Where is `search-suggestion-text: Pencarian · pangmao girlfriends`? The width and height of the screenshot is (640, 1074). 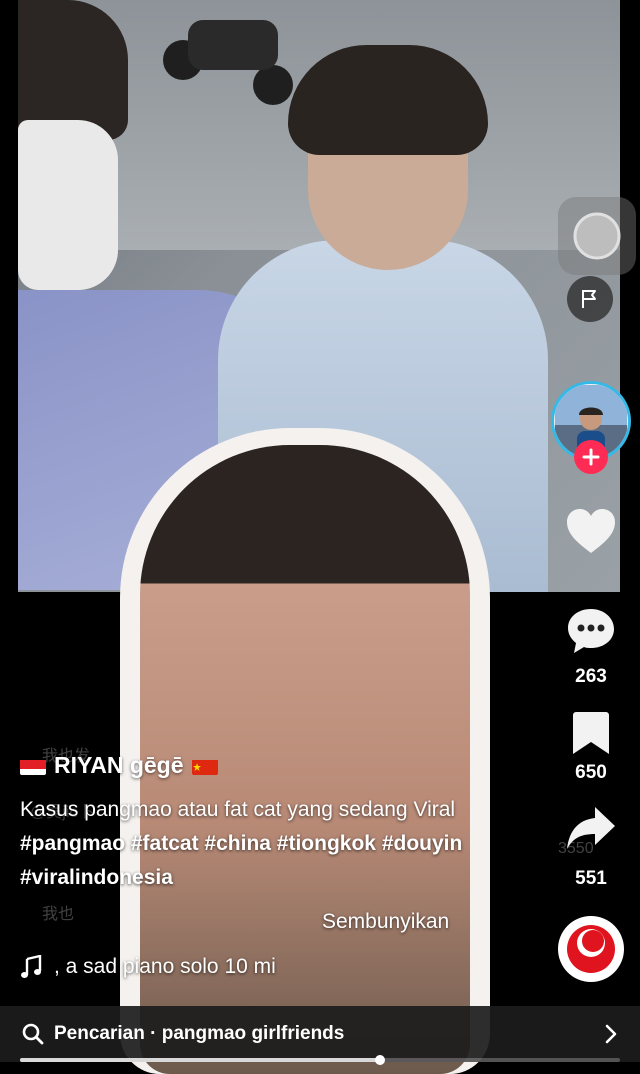 search-suggestion-text: Pencarian · pangmao girlfriends is located at coordinates (199, 1033).